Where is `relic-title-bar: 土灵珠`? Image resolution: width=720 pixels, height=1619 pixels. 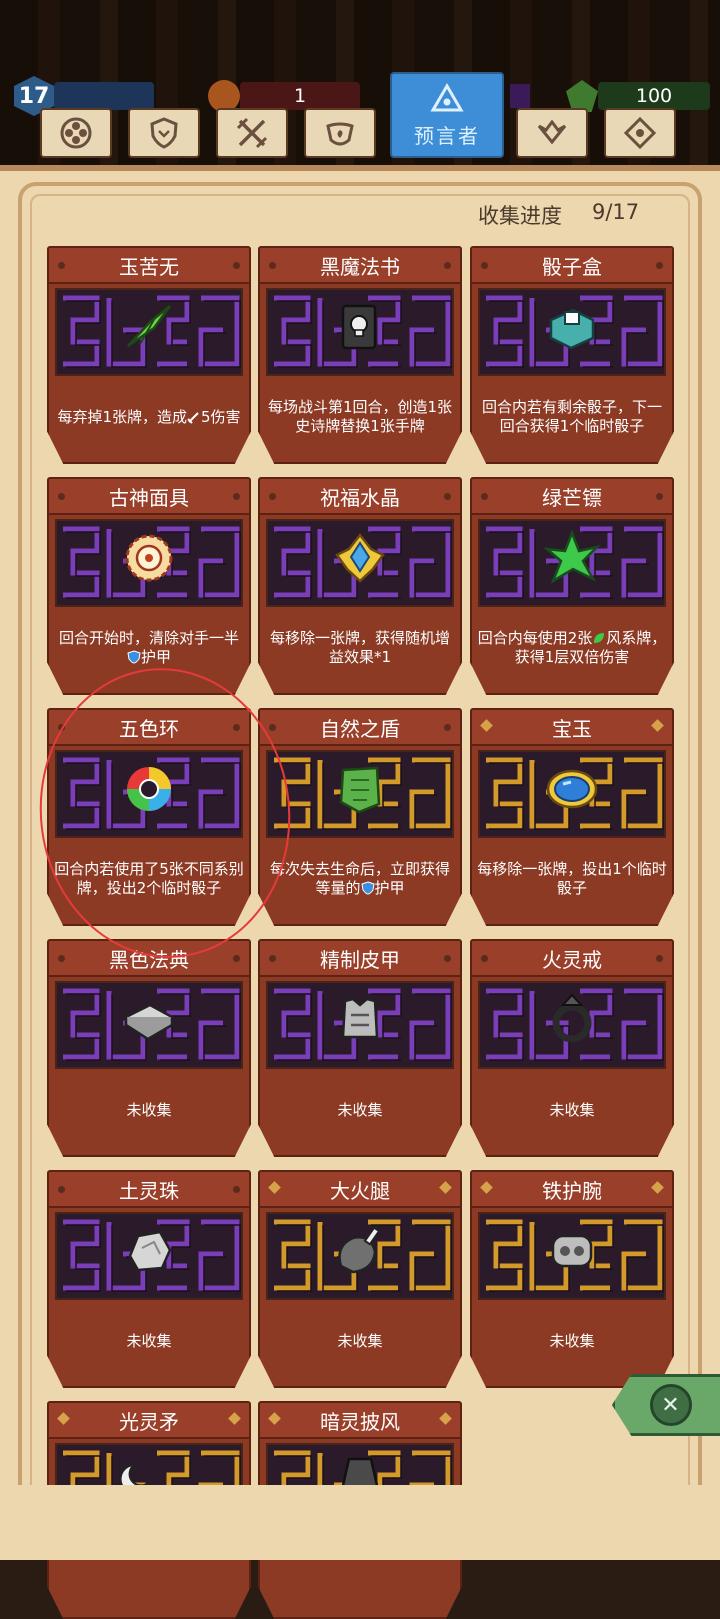 relic-title-bar: 土灵珠 is located at coordinates (149, 1189).